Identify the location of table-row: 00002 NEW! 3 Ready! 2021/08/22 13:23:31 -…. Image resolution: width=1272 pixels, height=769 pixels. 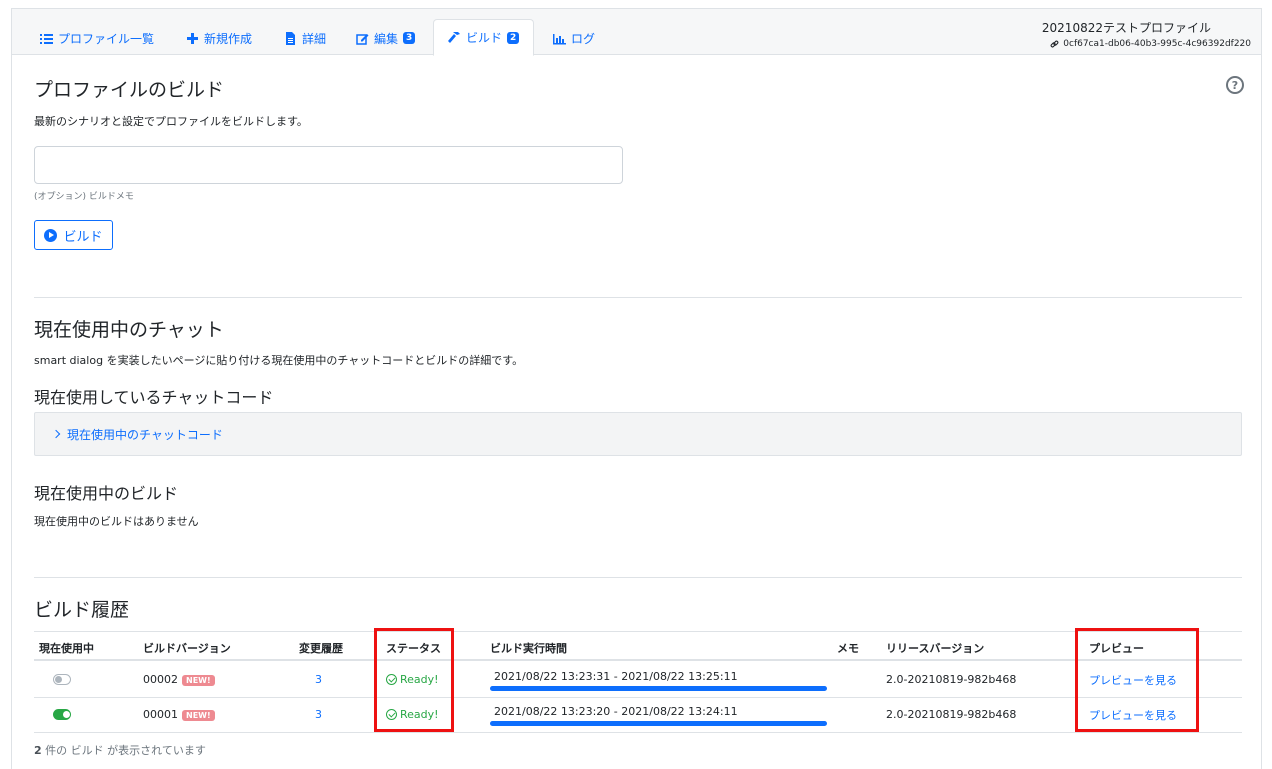
(638, 680).